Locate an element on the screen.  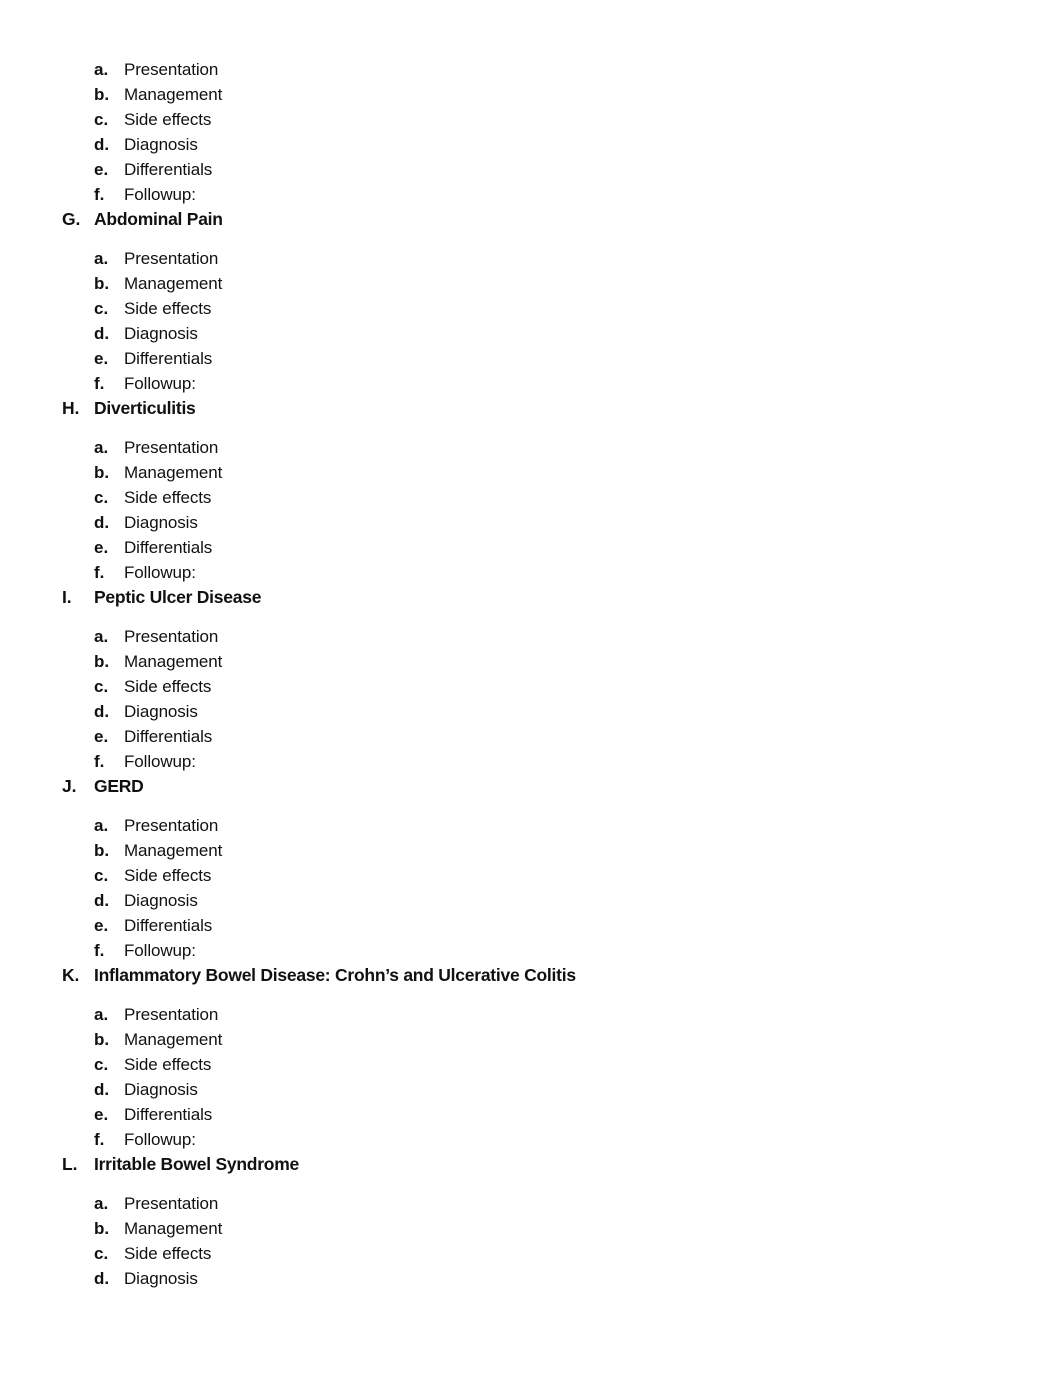
outline-section-heading: J. GERD is located at coordinates (531, 786).